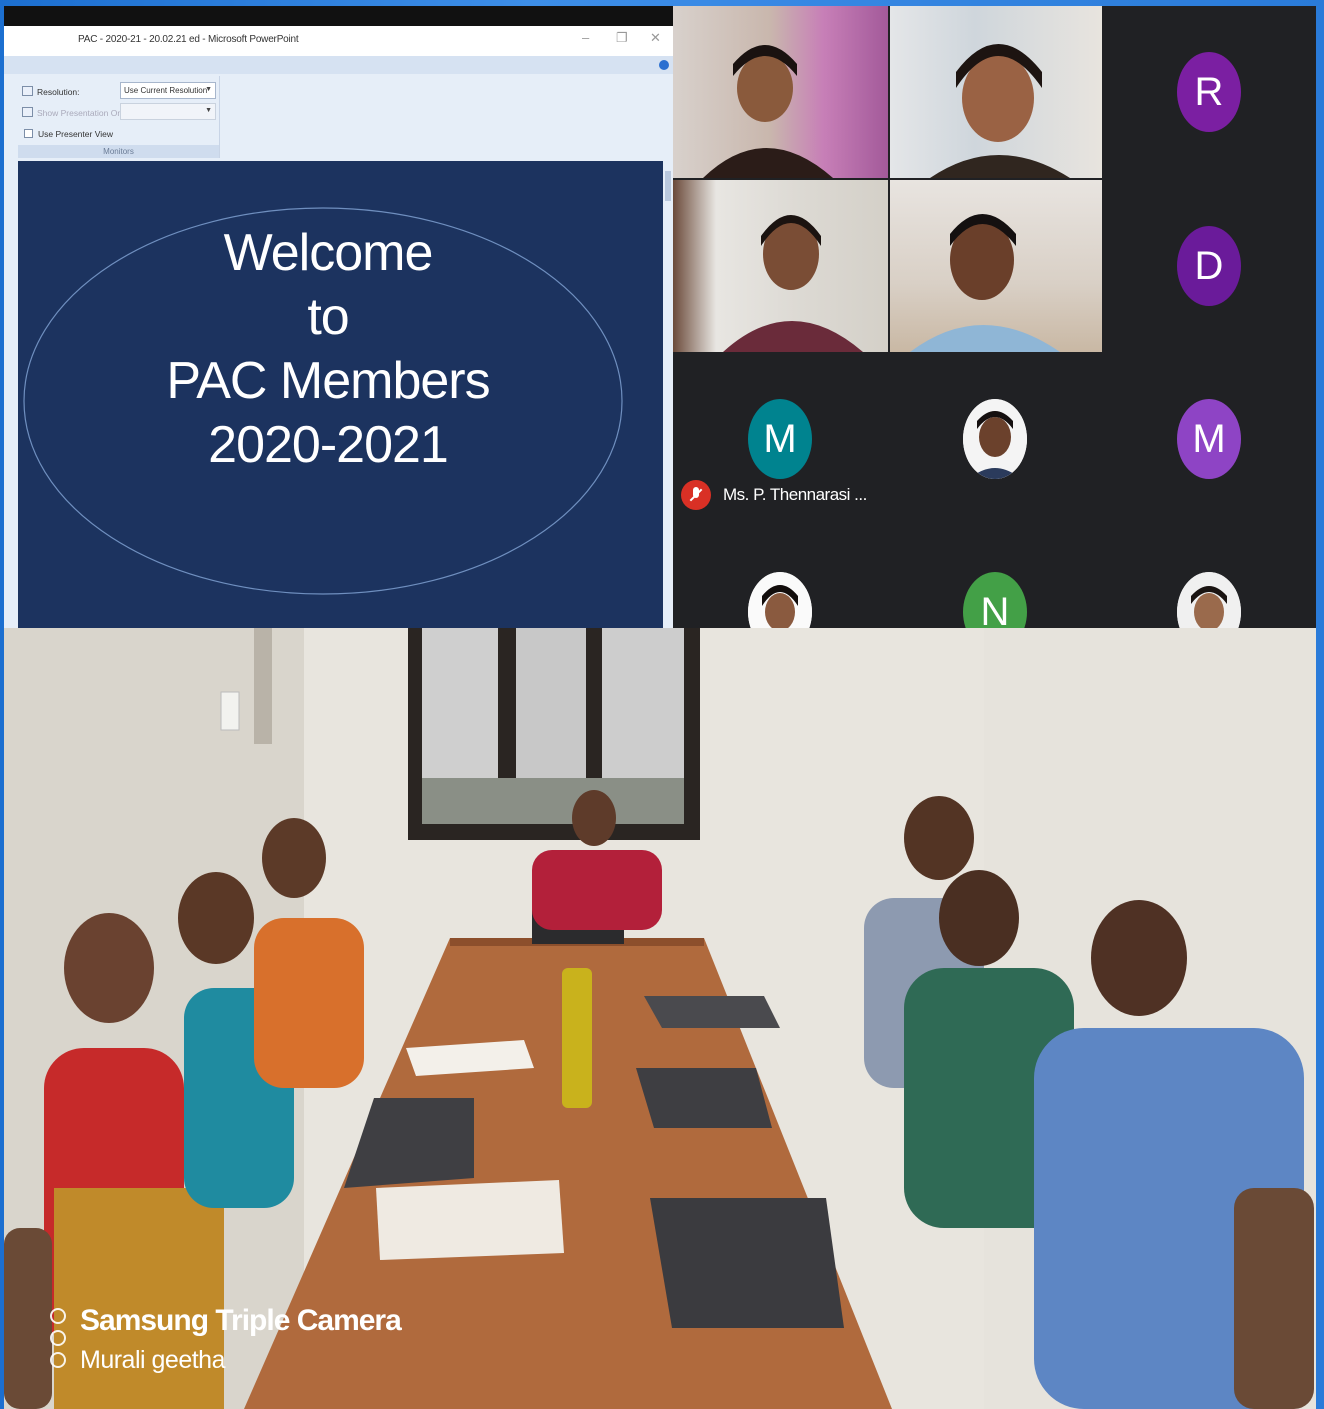 Image resolution: width=1324 pixels, height=1409 pixels. Describe the element at coordinates (1209, 439) in the screenshot. I see `participant-avatar-m2: M` at that location.